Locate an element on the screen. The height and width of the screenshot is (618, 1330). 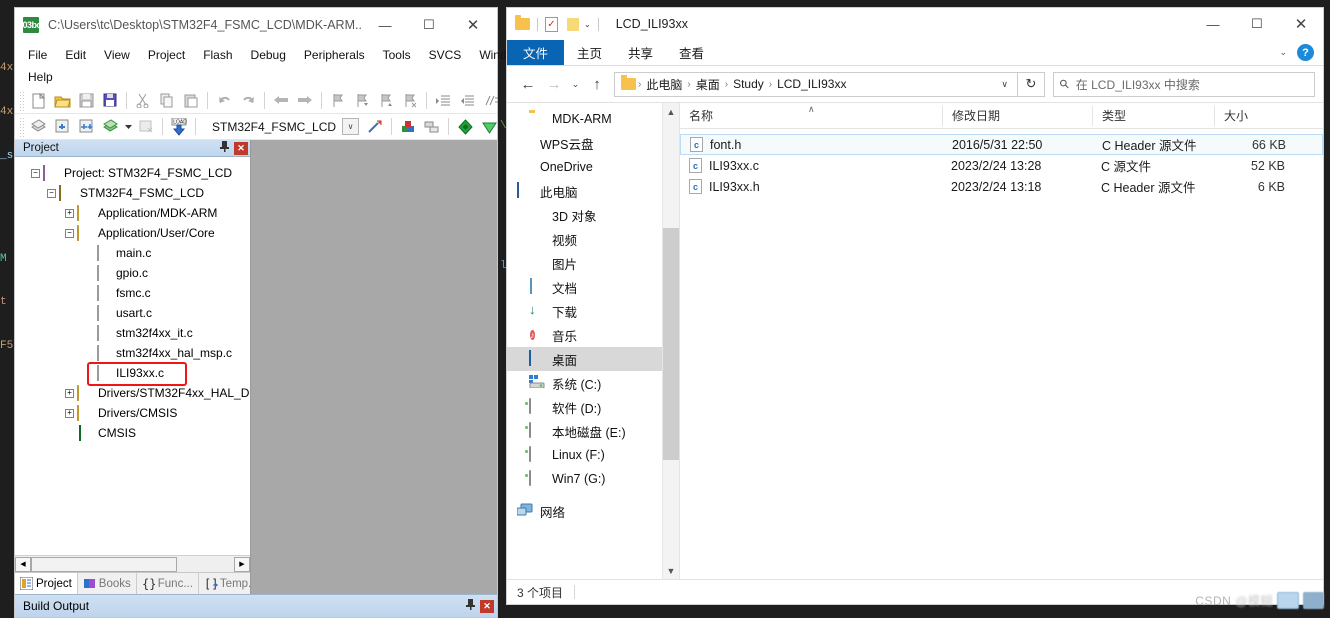
column-header-size: 大小 is located at coordinates (1256, 115).